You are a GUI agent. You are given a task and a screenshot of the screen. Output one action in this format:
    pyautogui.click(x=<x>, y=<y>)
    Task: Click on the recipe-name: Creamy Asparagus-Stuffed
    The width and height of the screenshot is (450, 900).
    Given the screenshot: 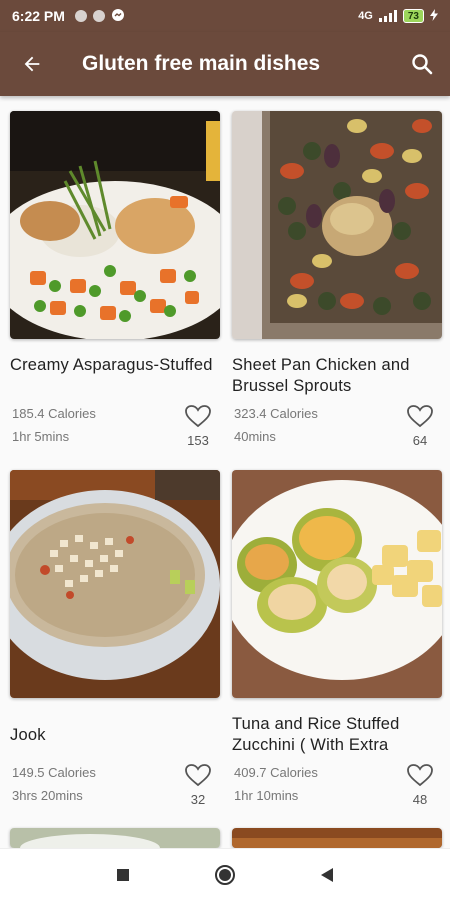 What is the action you would take?
    pyautogui.click(x=111, y=365)
    